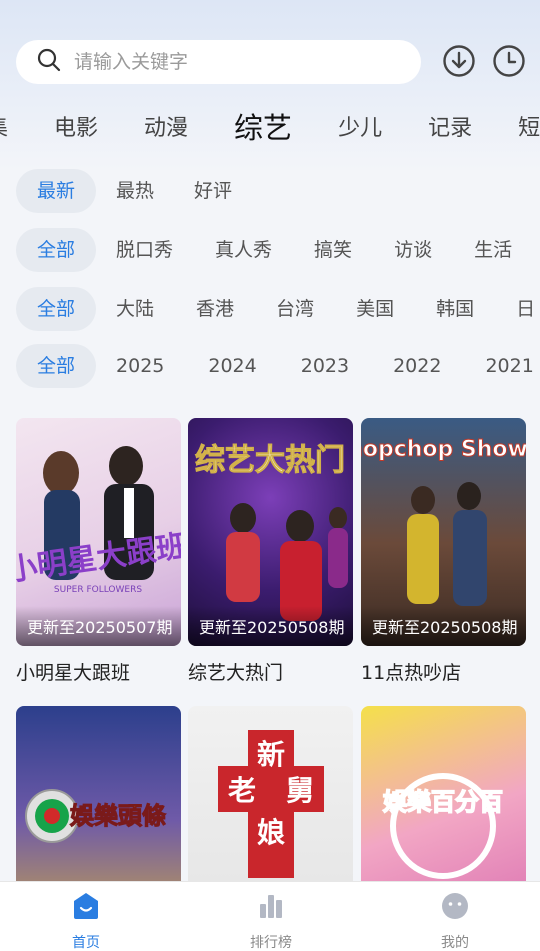 This screenshot has height=951, width=540. Describe the element at coordinates (98, 590) in the screenshot. I see `svg-text: SUPER FOLLOWERS` at that location.